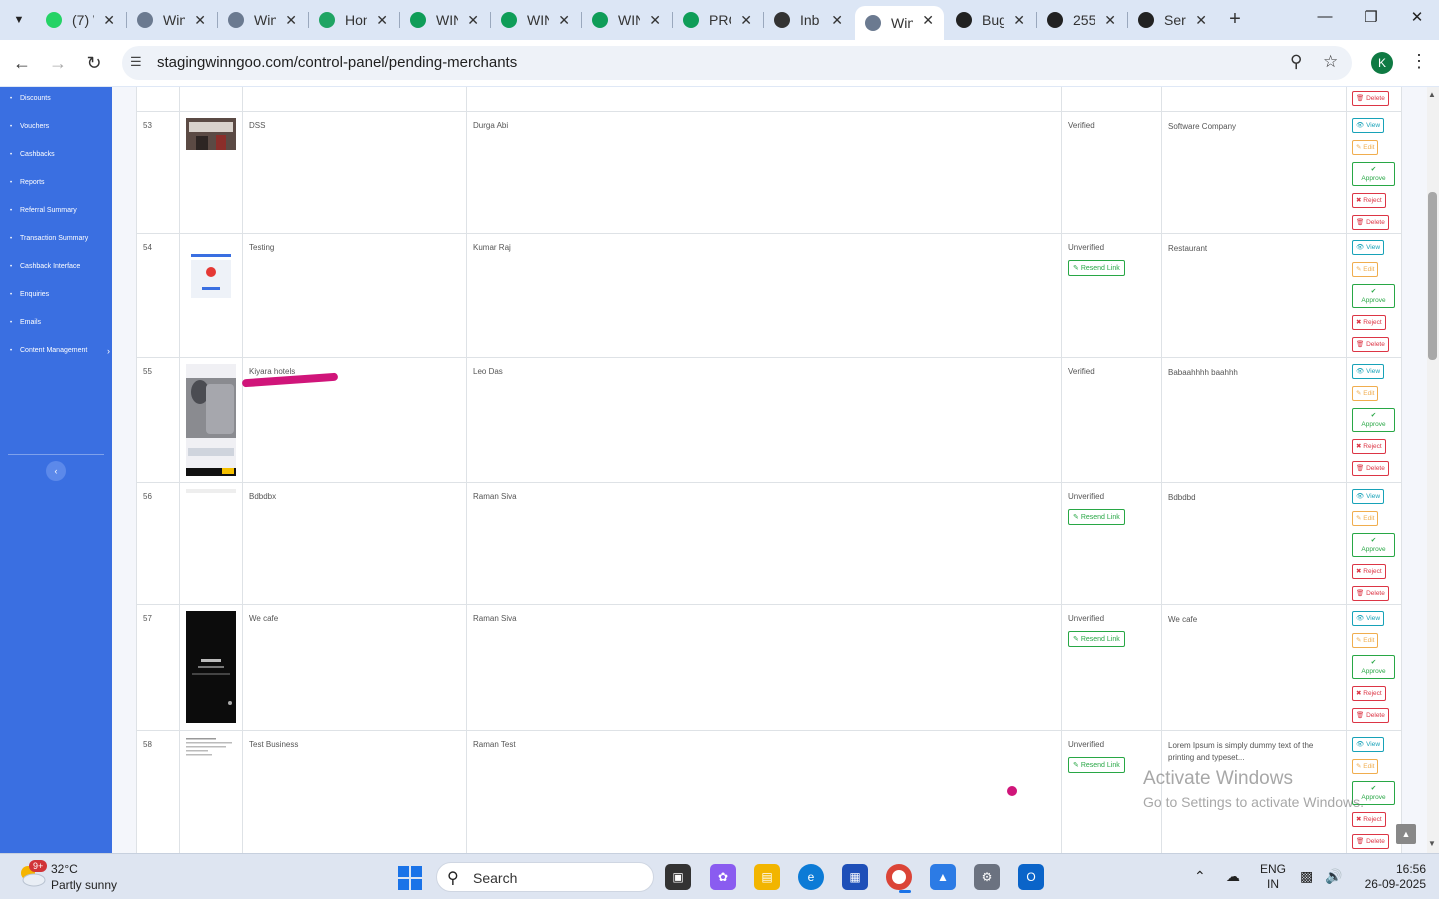  I want to click on browser-tab: Bug ✕, so click(990, 20).